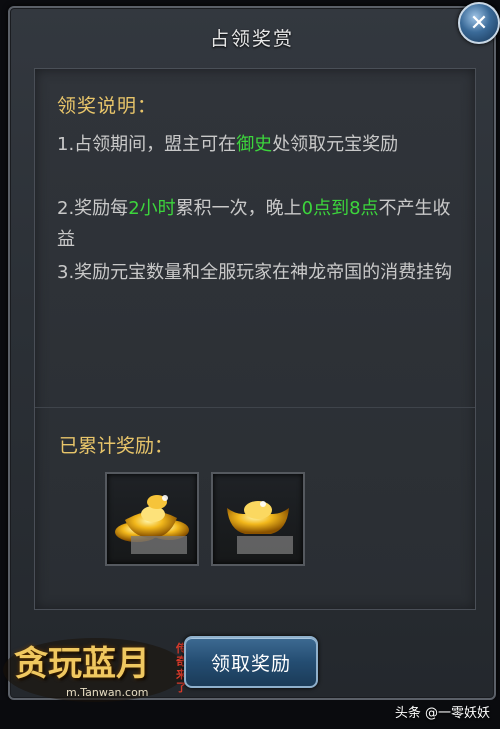 Image resolution: width=500 pixels, height=729 pixels. I want to click on rule-2-highlight-2: 0点到8点, so click(340, 208).